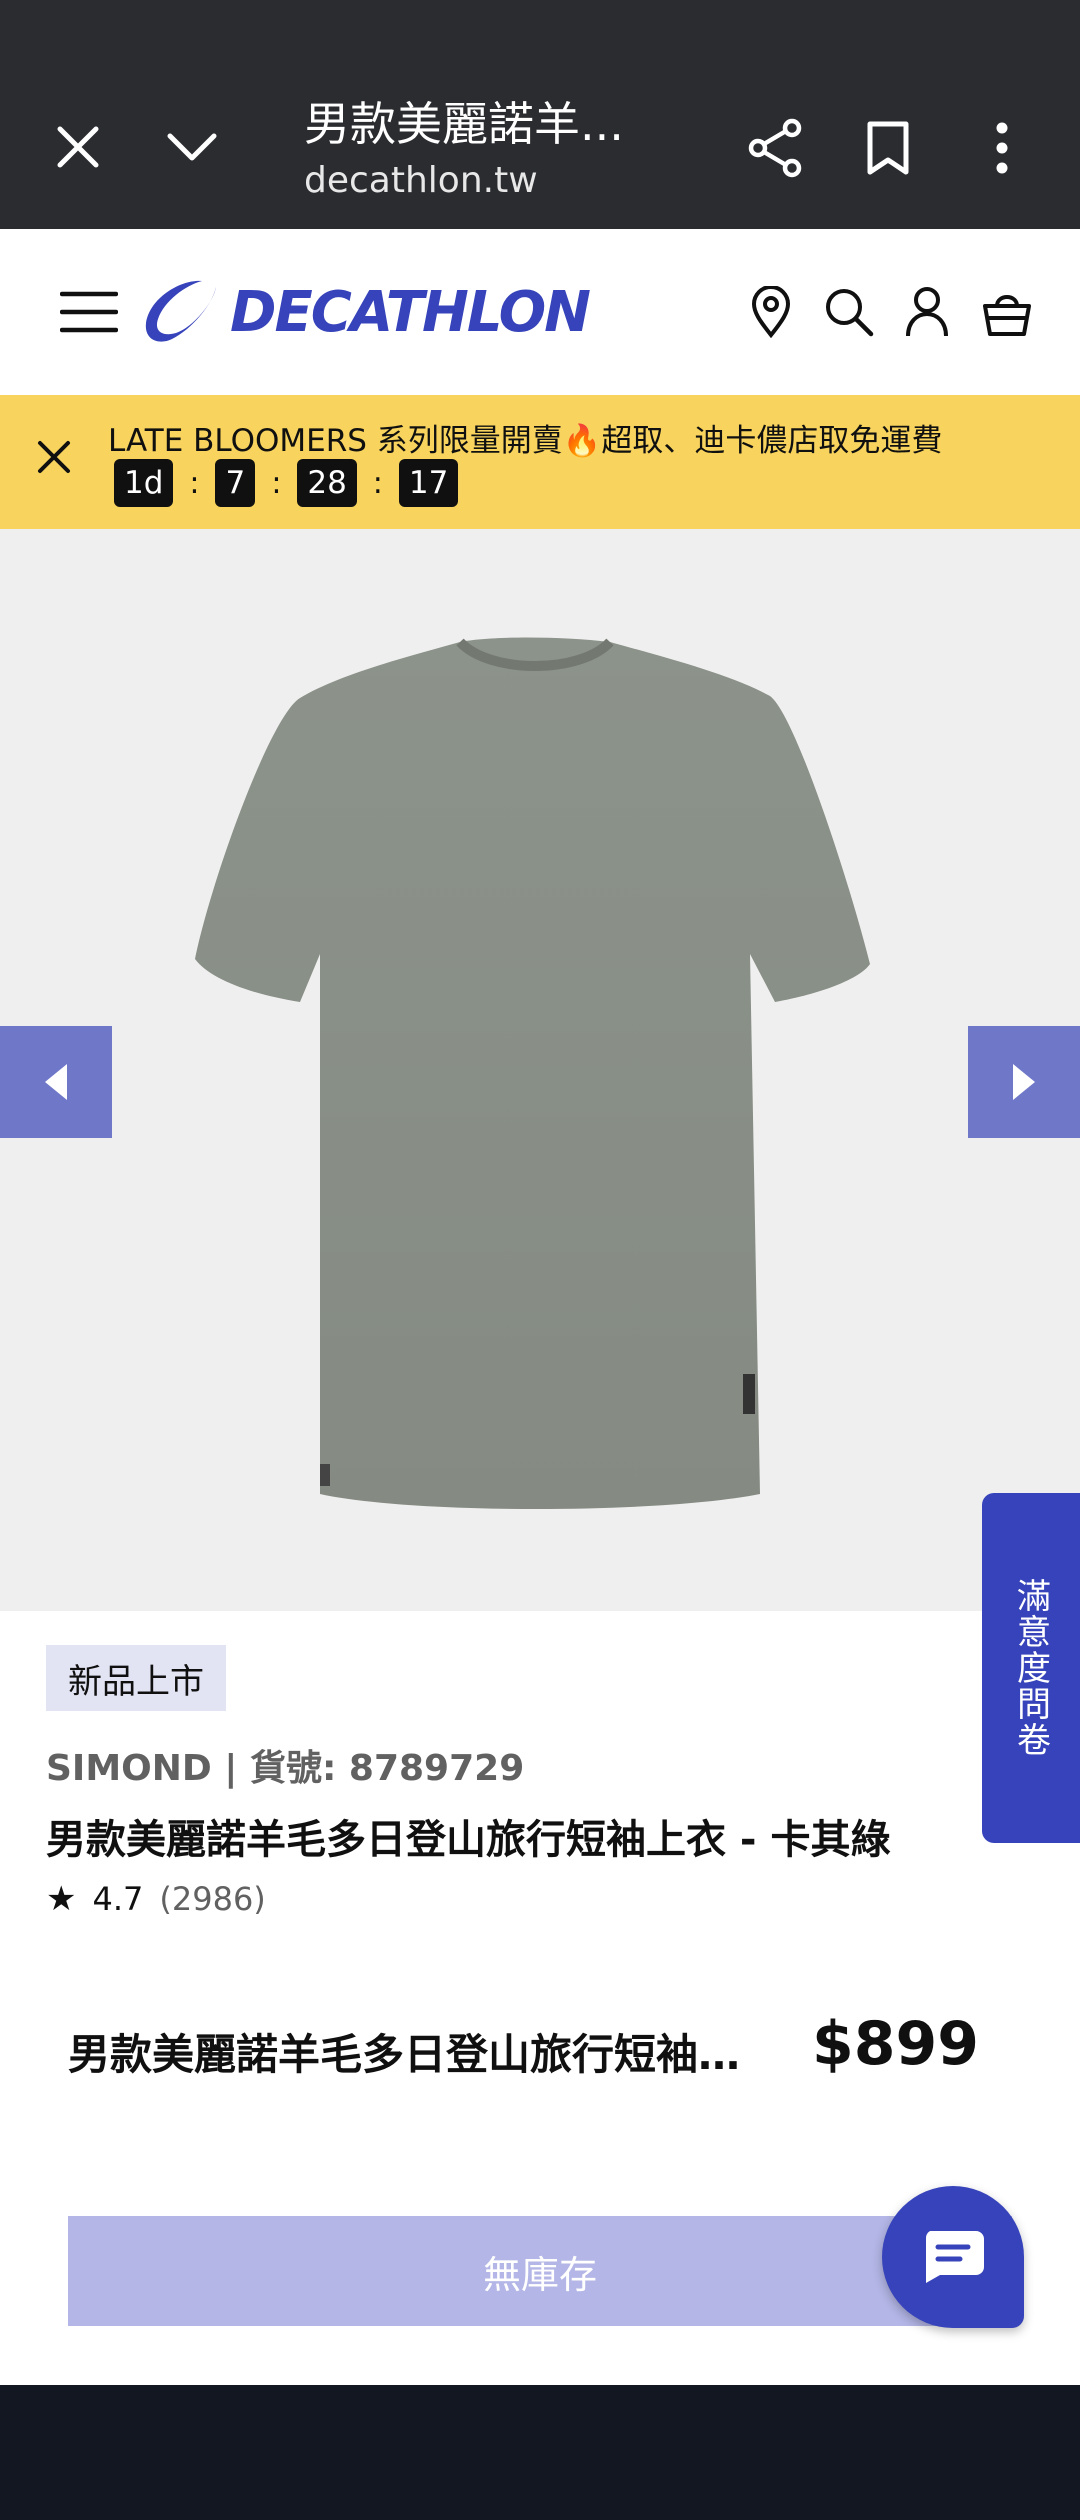  What do you see at coordinates (540, 2271) in the screenshot?
I see `out-of-stock-button: 無庫存` at bounding box center [540, 2271].